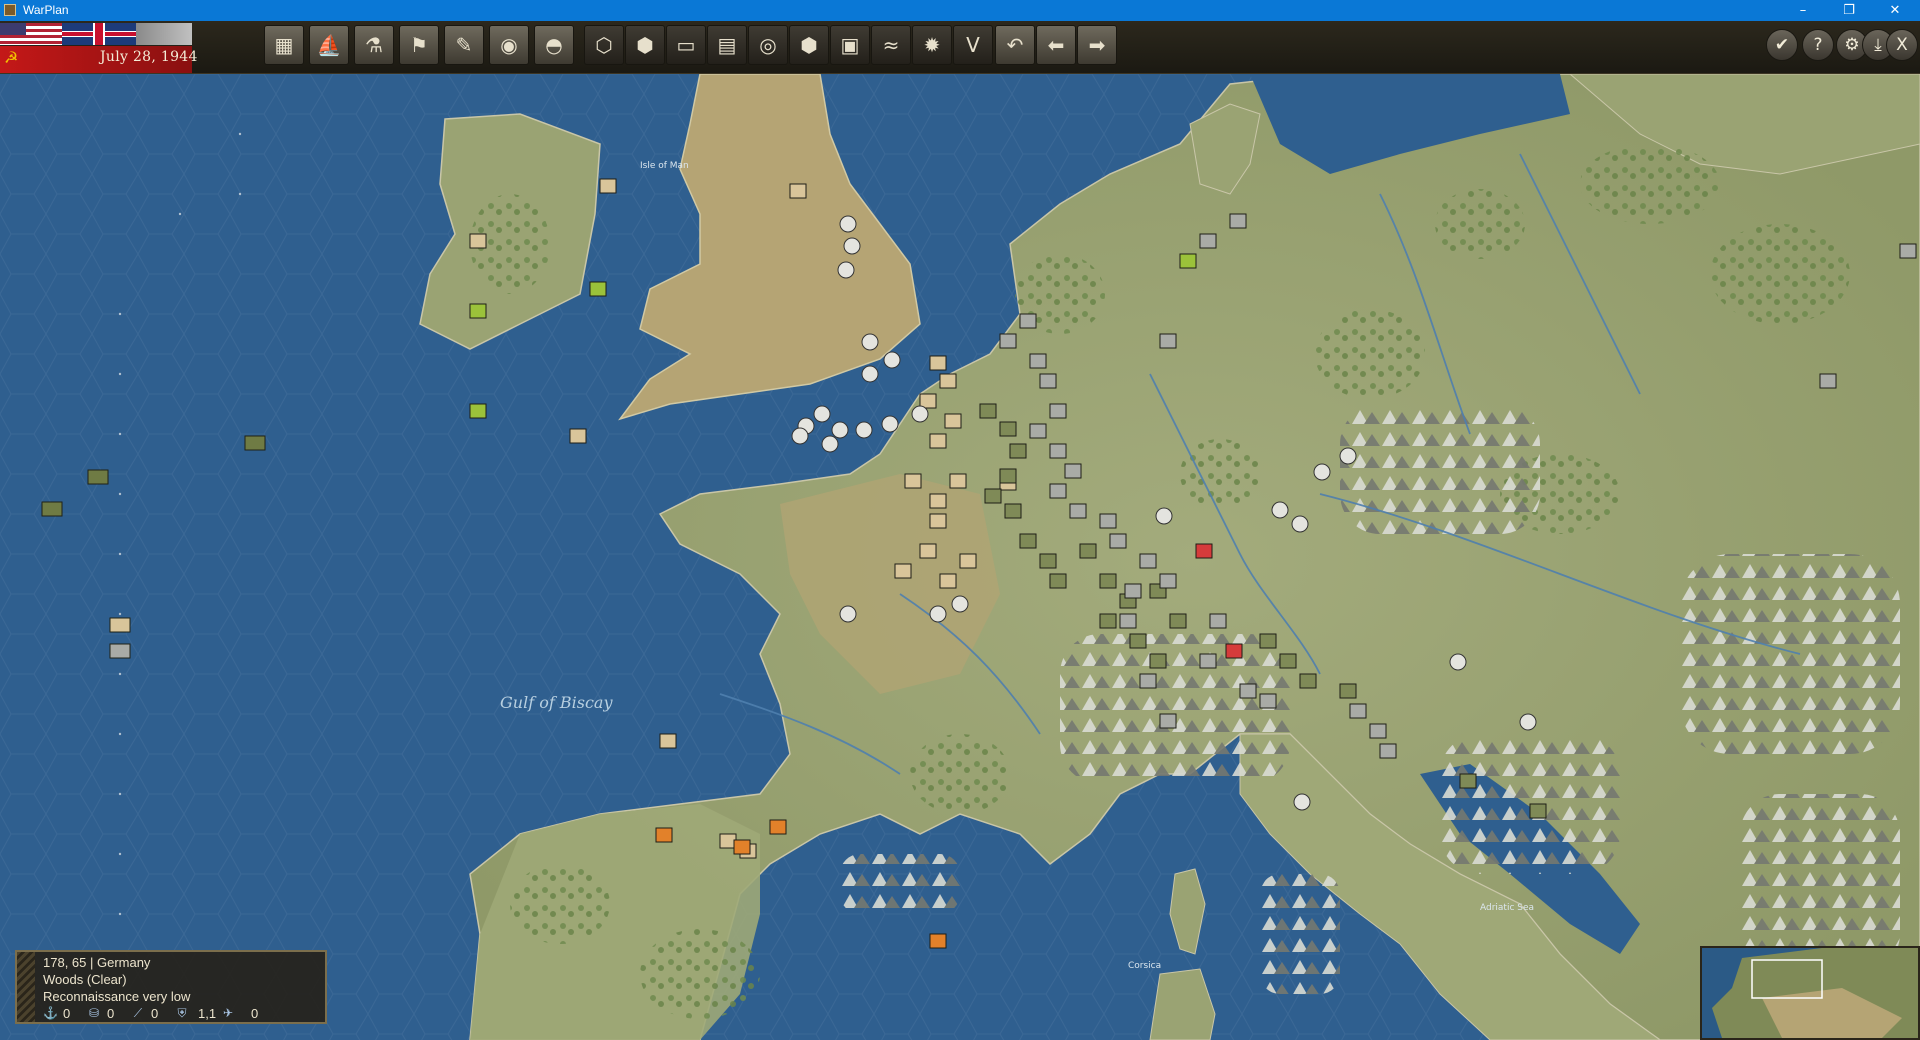 This screenshot has height=1040, width=1920. I want to click on research-button: ⚗, so click(374, 45).